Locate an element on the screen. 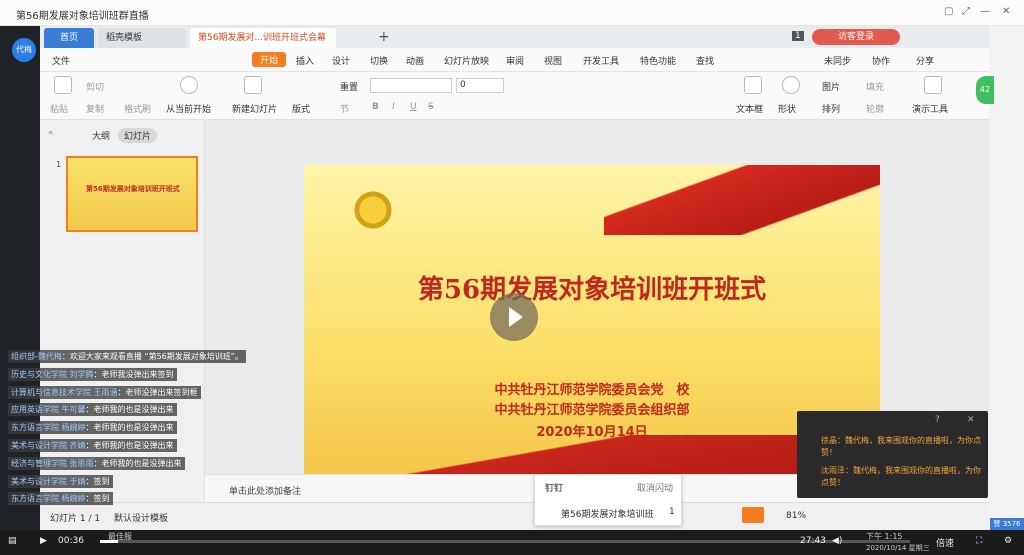 Image resolution: width=1024 pixels, height=555 pixels. progress-bar is located at coordinates (505, 541).